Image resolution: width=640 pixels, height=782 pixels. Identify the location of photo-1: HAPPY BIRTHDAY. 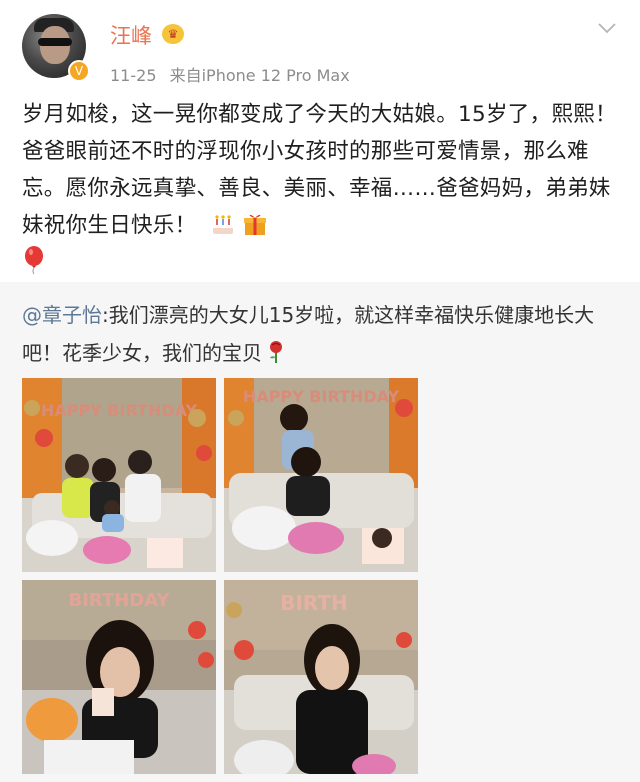
(119, 475).